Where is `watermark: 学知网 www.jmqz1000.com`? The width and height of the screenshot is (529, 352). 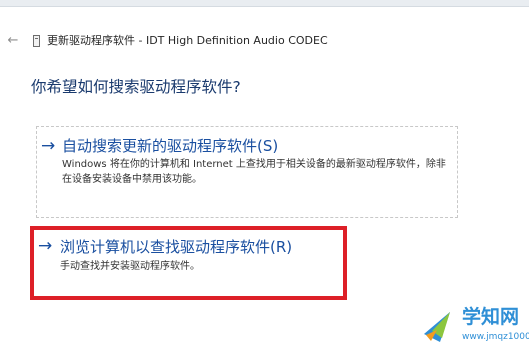 watermark: 学知网 www.jmqz1000.com is located at coordinates (474, 325).